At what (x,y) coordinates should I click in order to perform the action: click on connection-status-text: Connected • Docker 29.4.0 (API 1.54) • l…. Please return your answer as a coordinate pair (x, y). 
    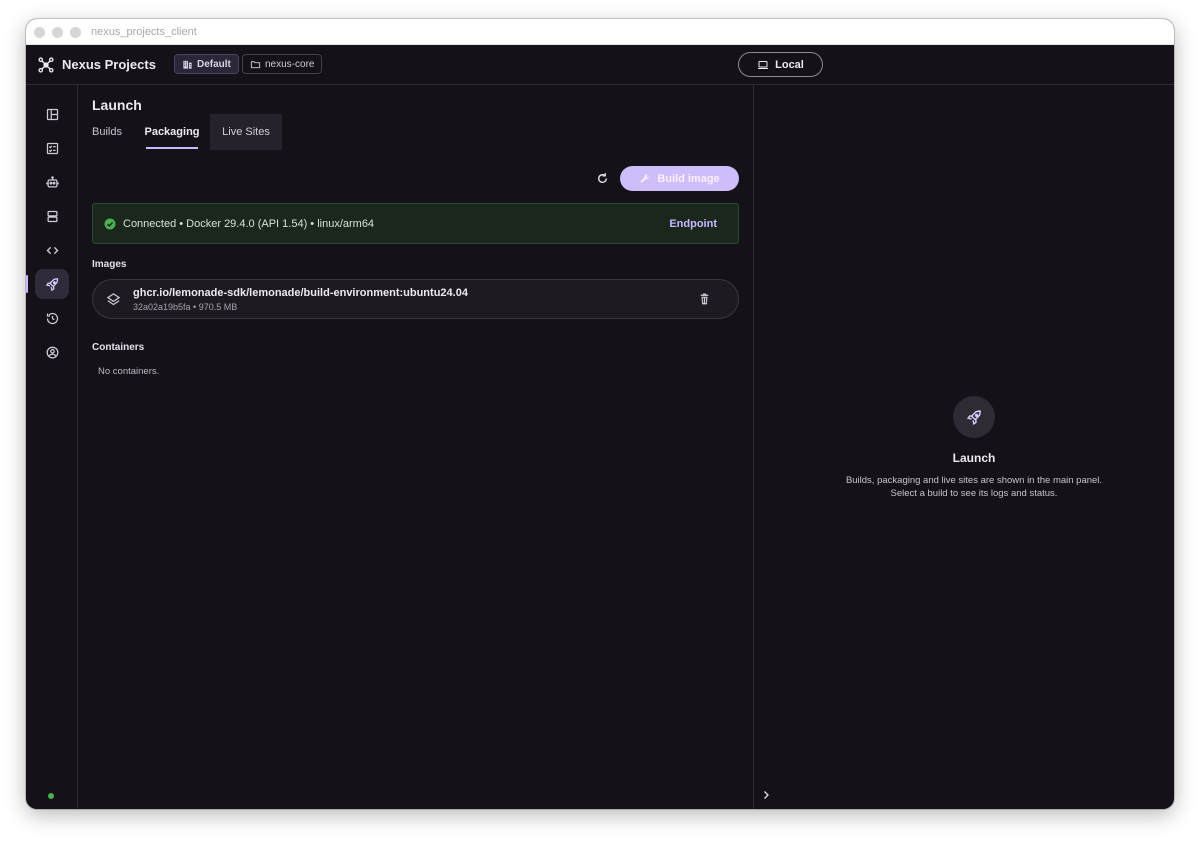
    Looking at the image, I should click on (249, 224).